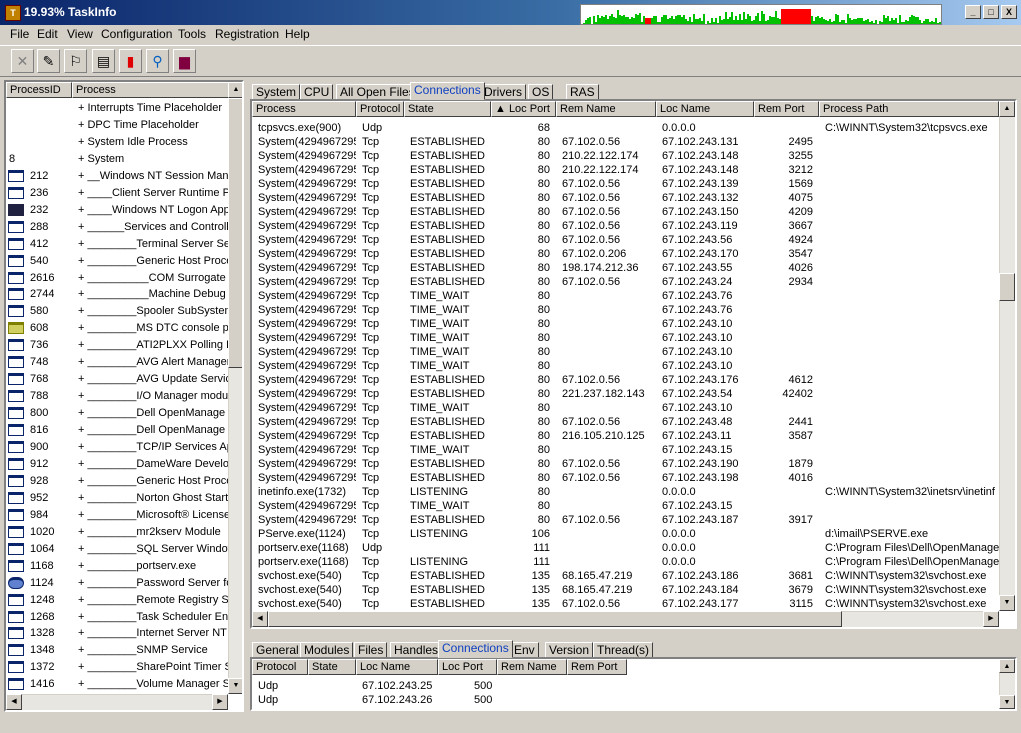 This screenshot has width=1021, height=733. What do you see at coordinates (117, 413) in the screenshot?
I see `process-row: 800 + ________Dell OpenManage B` at bounding box center [117, 413].